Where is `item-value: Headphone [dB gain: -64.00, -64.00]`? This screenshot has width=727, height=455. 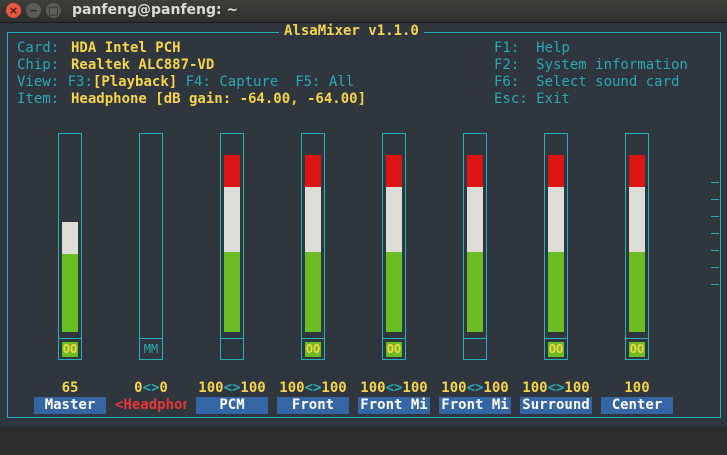 item-value: Headphone [dB gain: -64.00, -64.00] is located at coordinates (219, 99).